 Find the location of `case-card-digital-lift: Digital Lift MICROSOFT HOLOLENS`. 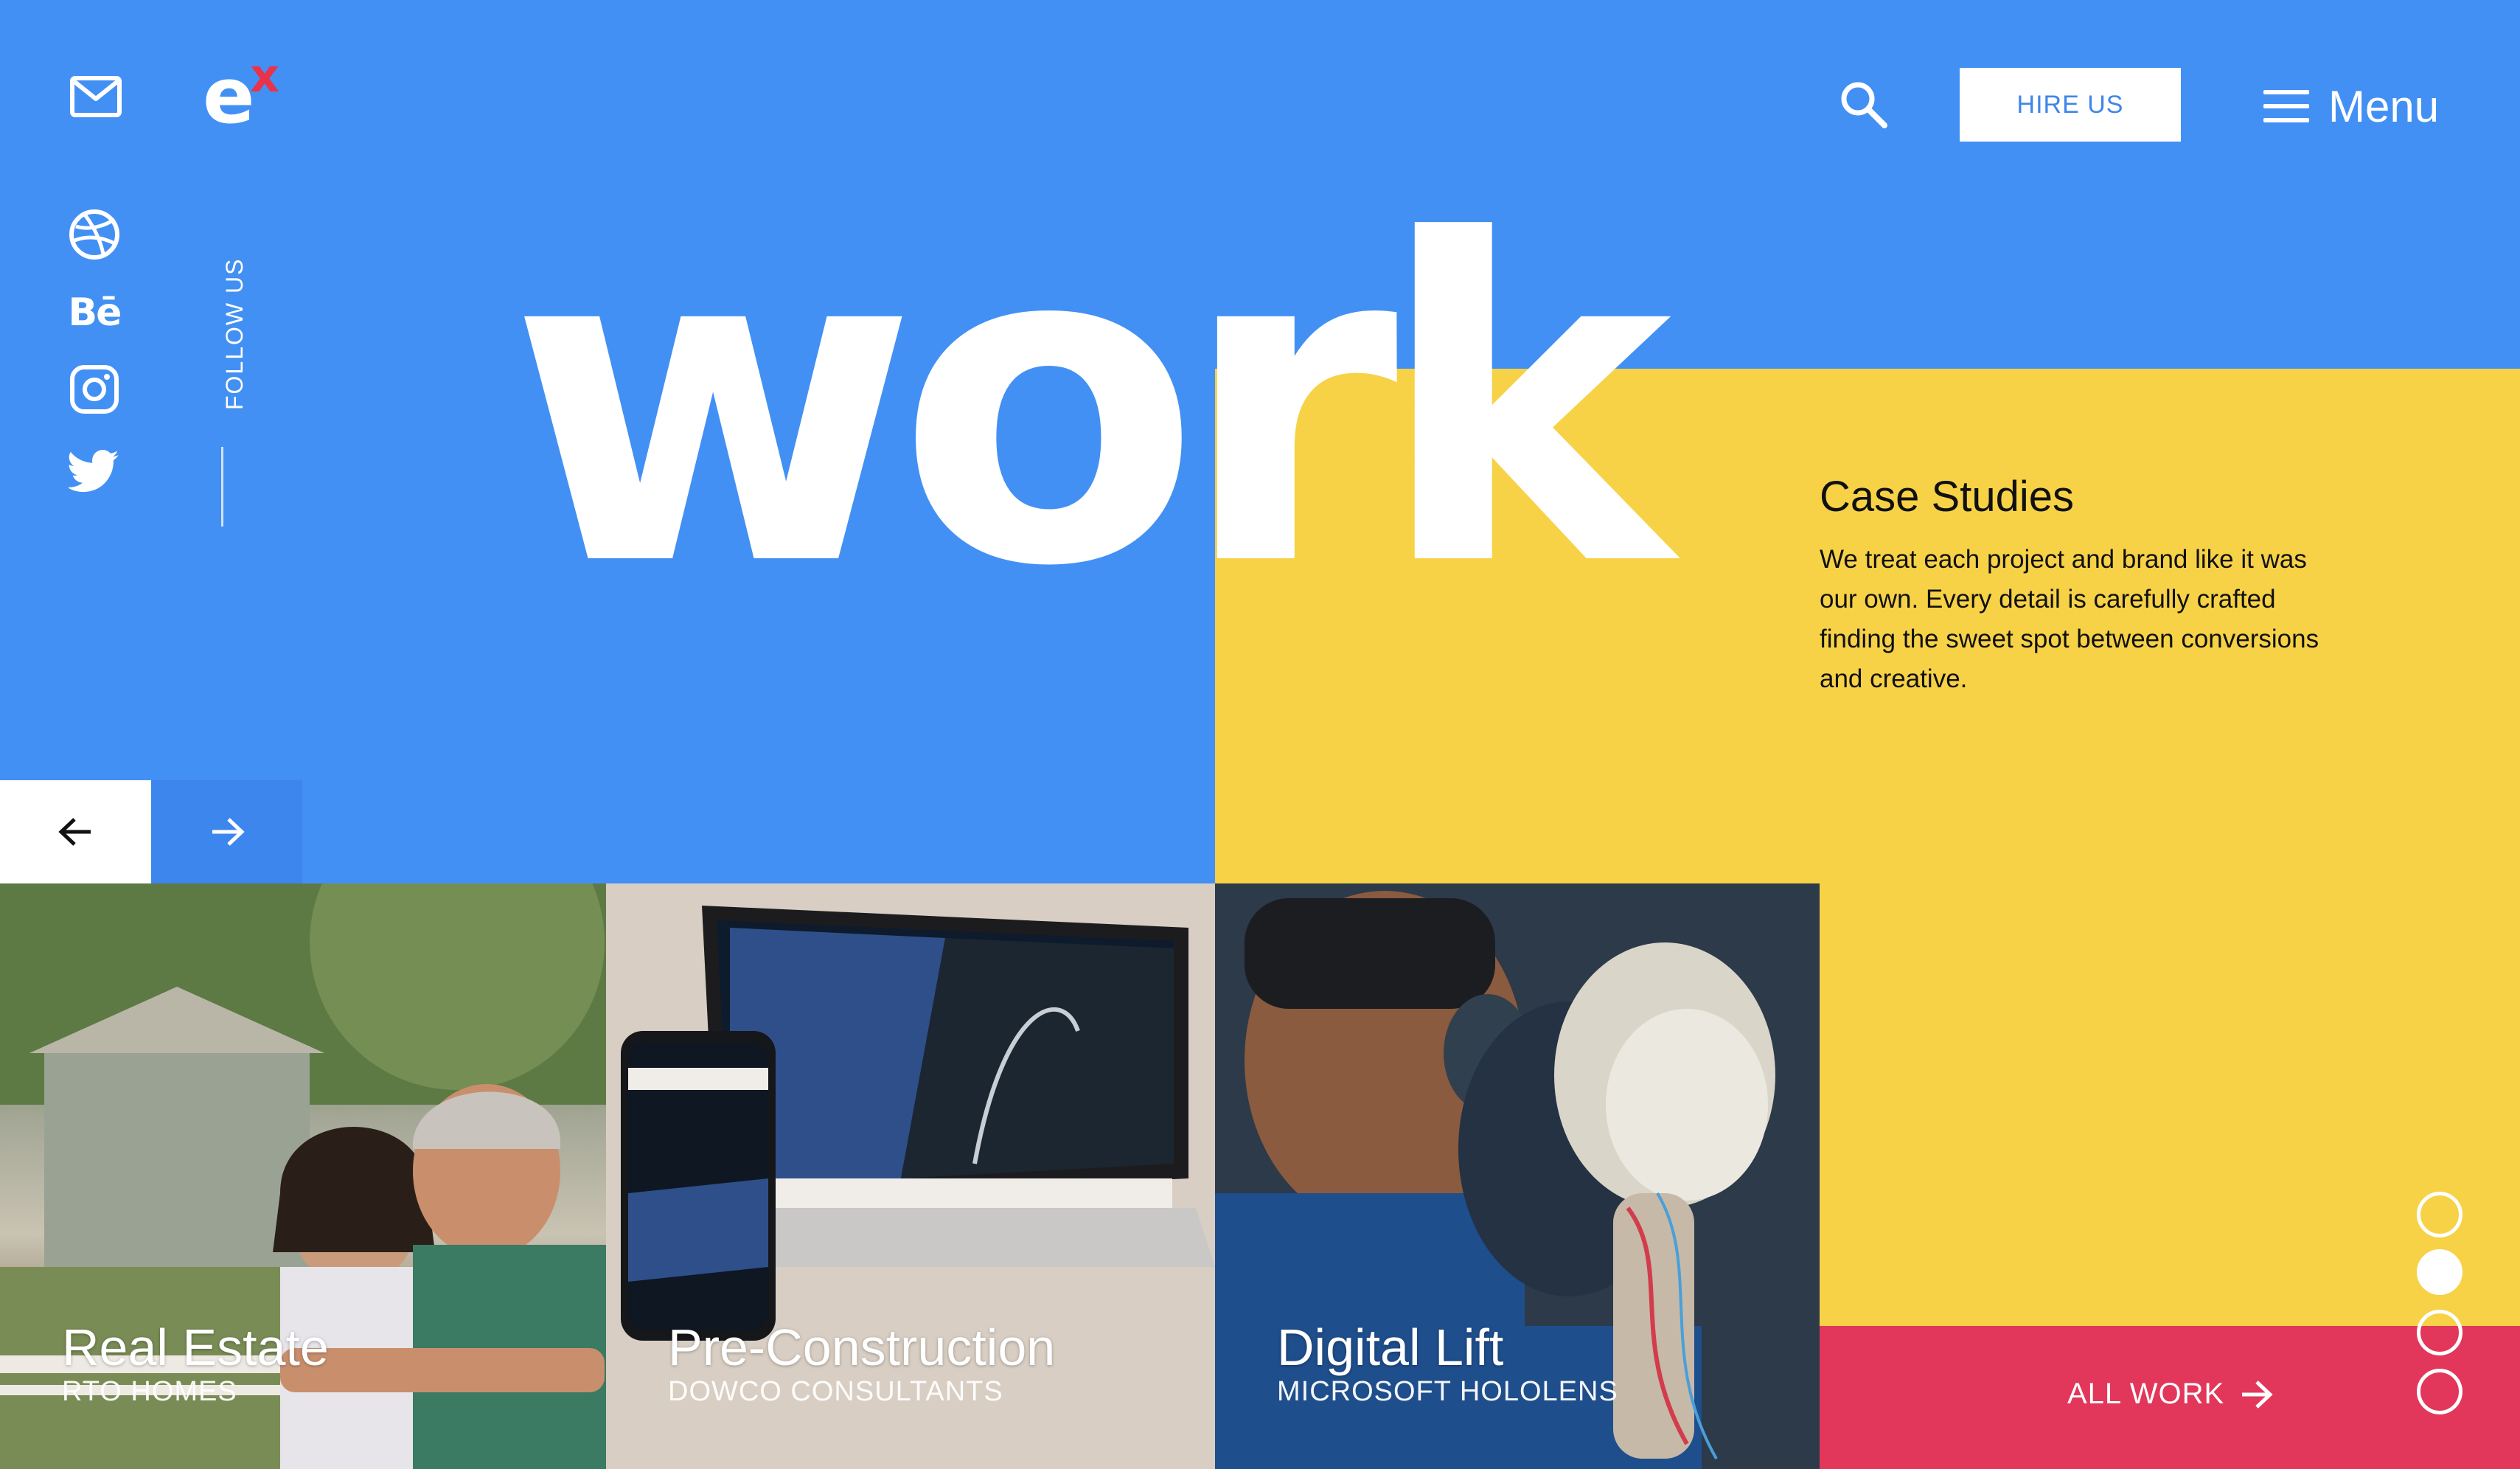

case-card-digital-lift: Digital Lift MICROSOFT HOLOLENS is located at coordinates (1518, 1176).